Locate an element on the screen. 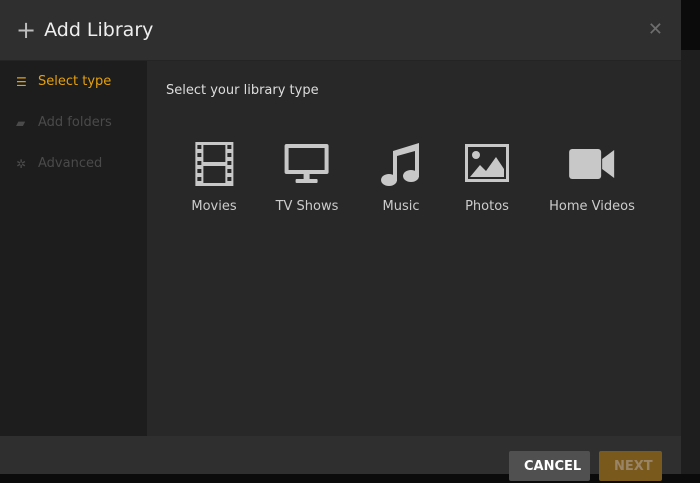 This screenshot has height=483, width=700. close-icon: ✕ is located at coordinates (655, 29).